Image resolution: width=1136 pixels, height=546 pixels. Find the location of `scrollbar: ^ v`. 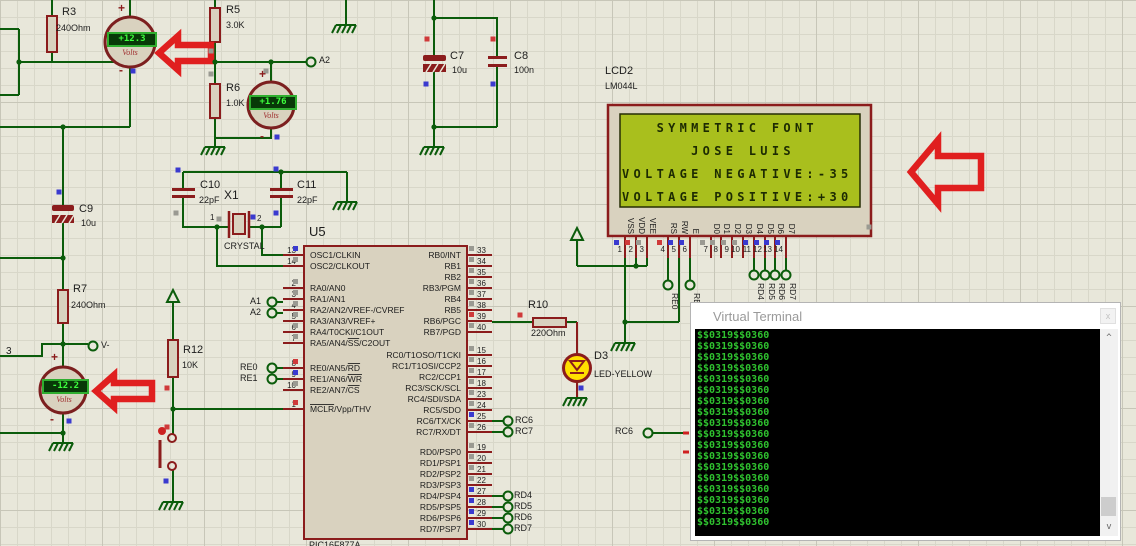

scrollbar: ^ v is located at coordinates (1109, 432).